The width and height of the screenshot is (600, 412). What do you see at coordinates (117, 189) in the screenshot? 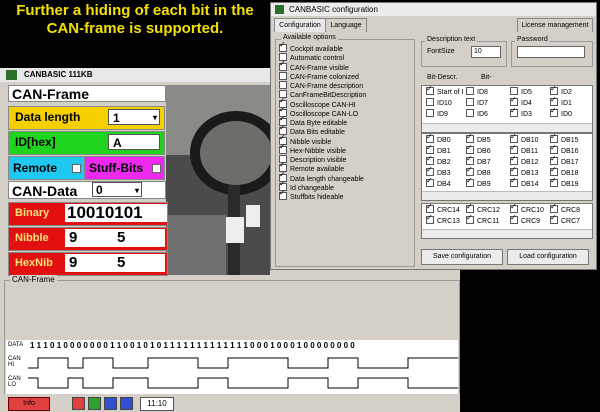
I see `can-data-select: 0 ▾` at bounding box center [117, 189].